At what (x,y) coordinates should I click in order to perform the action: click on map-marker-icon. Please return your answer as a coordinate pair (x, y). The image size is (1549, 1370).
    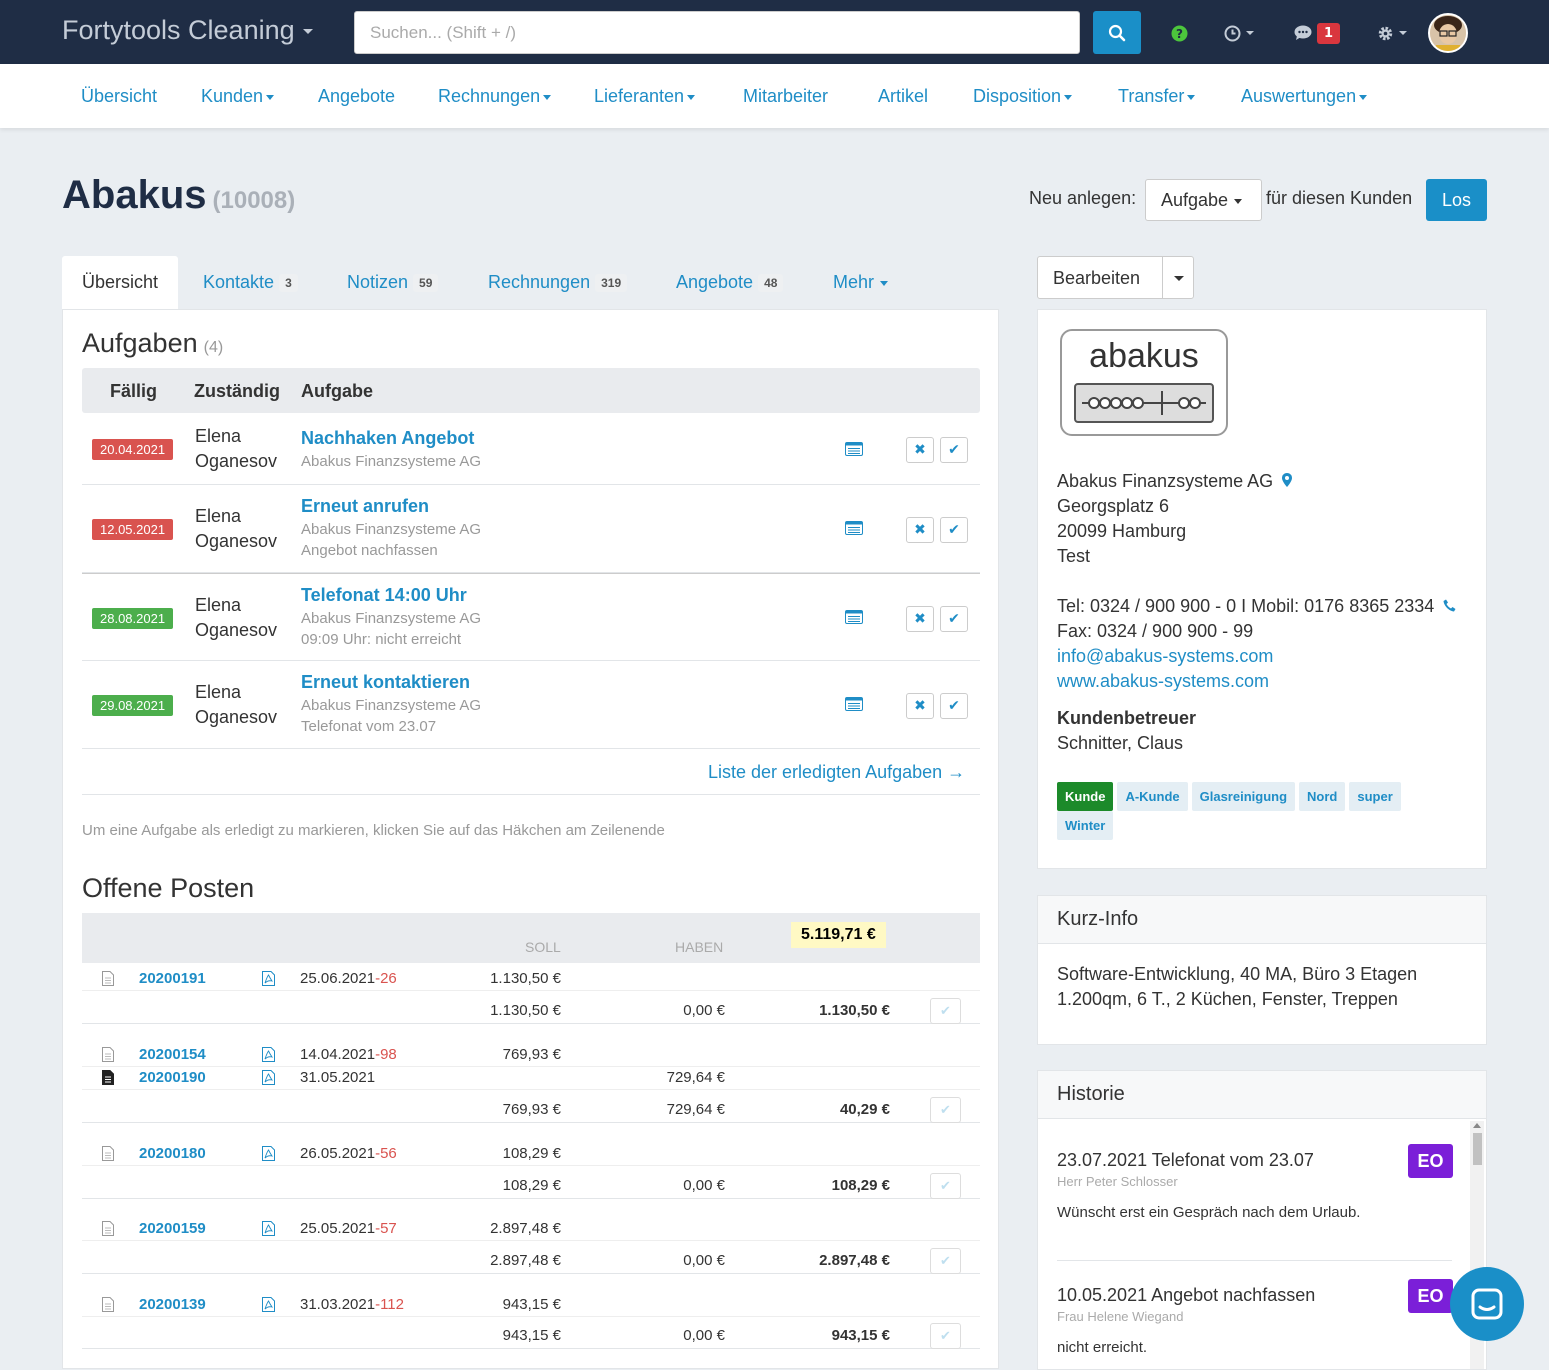
    Looking at the image, I should click on (1287, 480).